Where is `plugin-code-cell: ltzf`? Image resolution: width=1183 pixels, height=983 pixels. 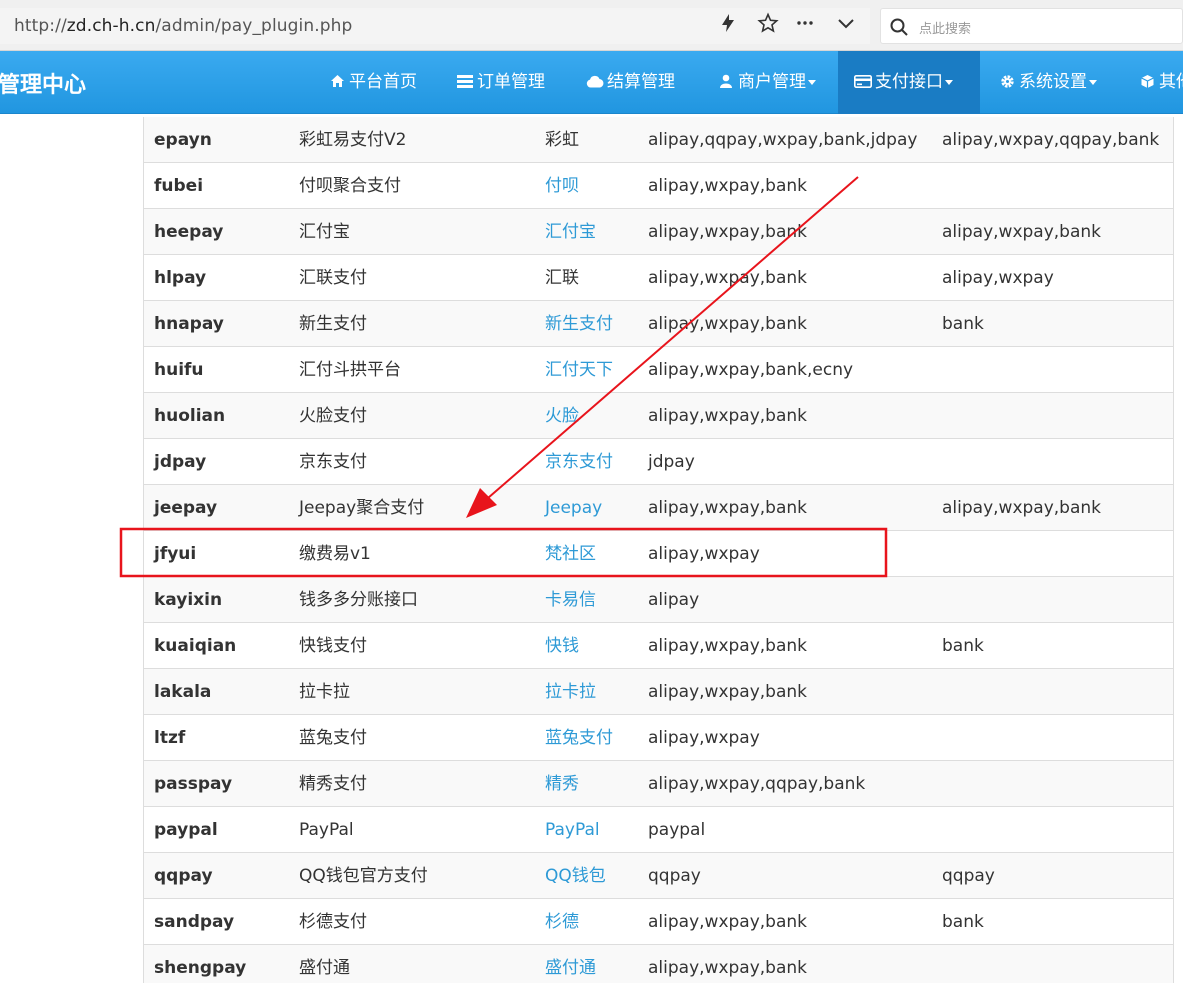
plugin-code-cell: ltzf is located at coordinates (170, 738).